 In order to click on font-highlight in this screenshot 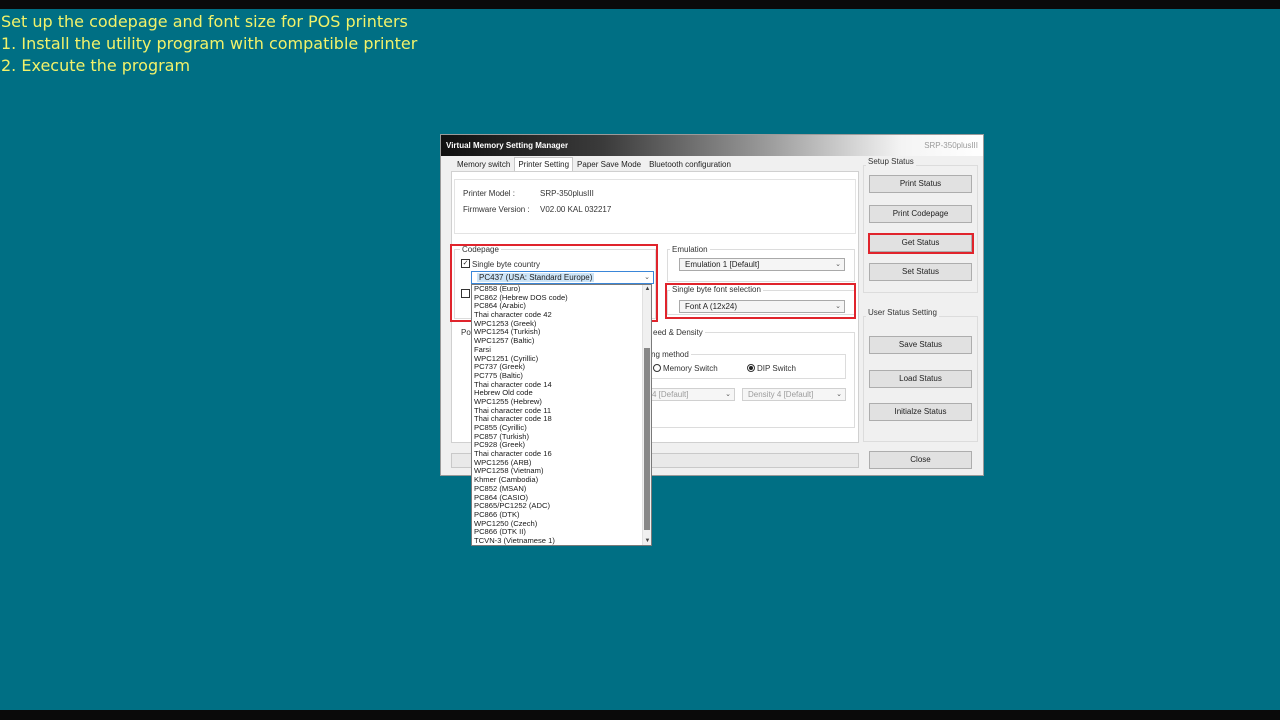, I will do `click(760, 301)`.